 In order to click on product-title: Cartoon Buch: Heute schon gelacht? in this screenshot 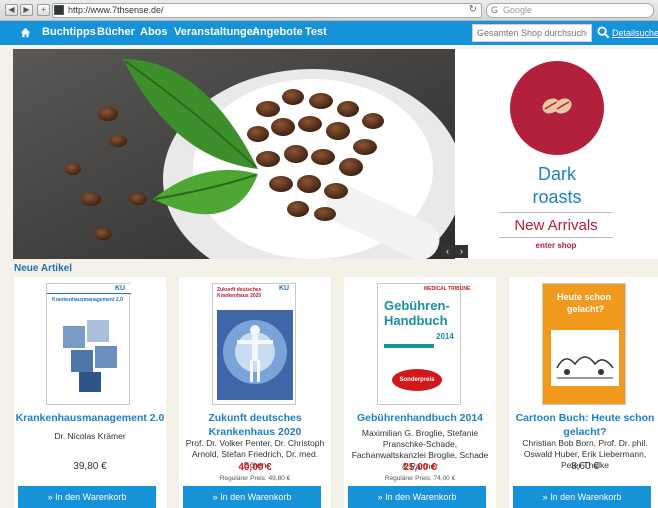, I will do `click(583, 425)`.